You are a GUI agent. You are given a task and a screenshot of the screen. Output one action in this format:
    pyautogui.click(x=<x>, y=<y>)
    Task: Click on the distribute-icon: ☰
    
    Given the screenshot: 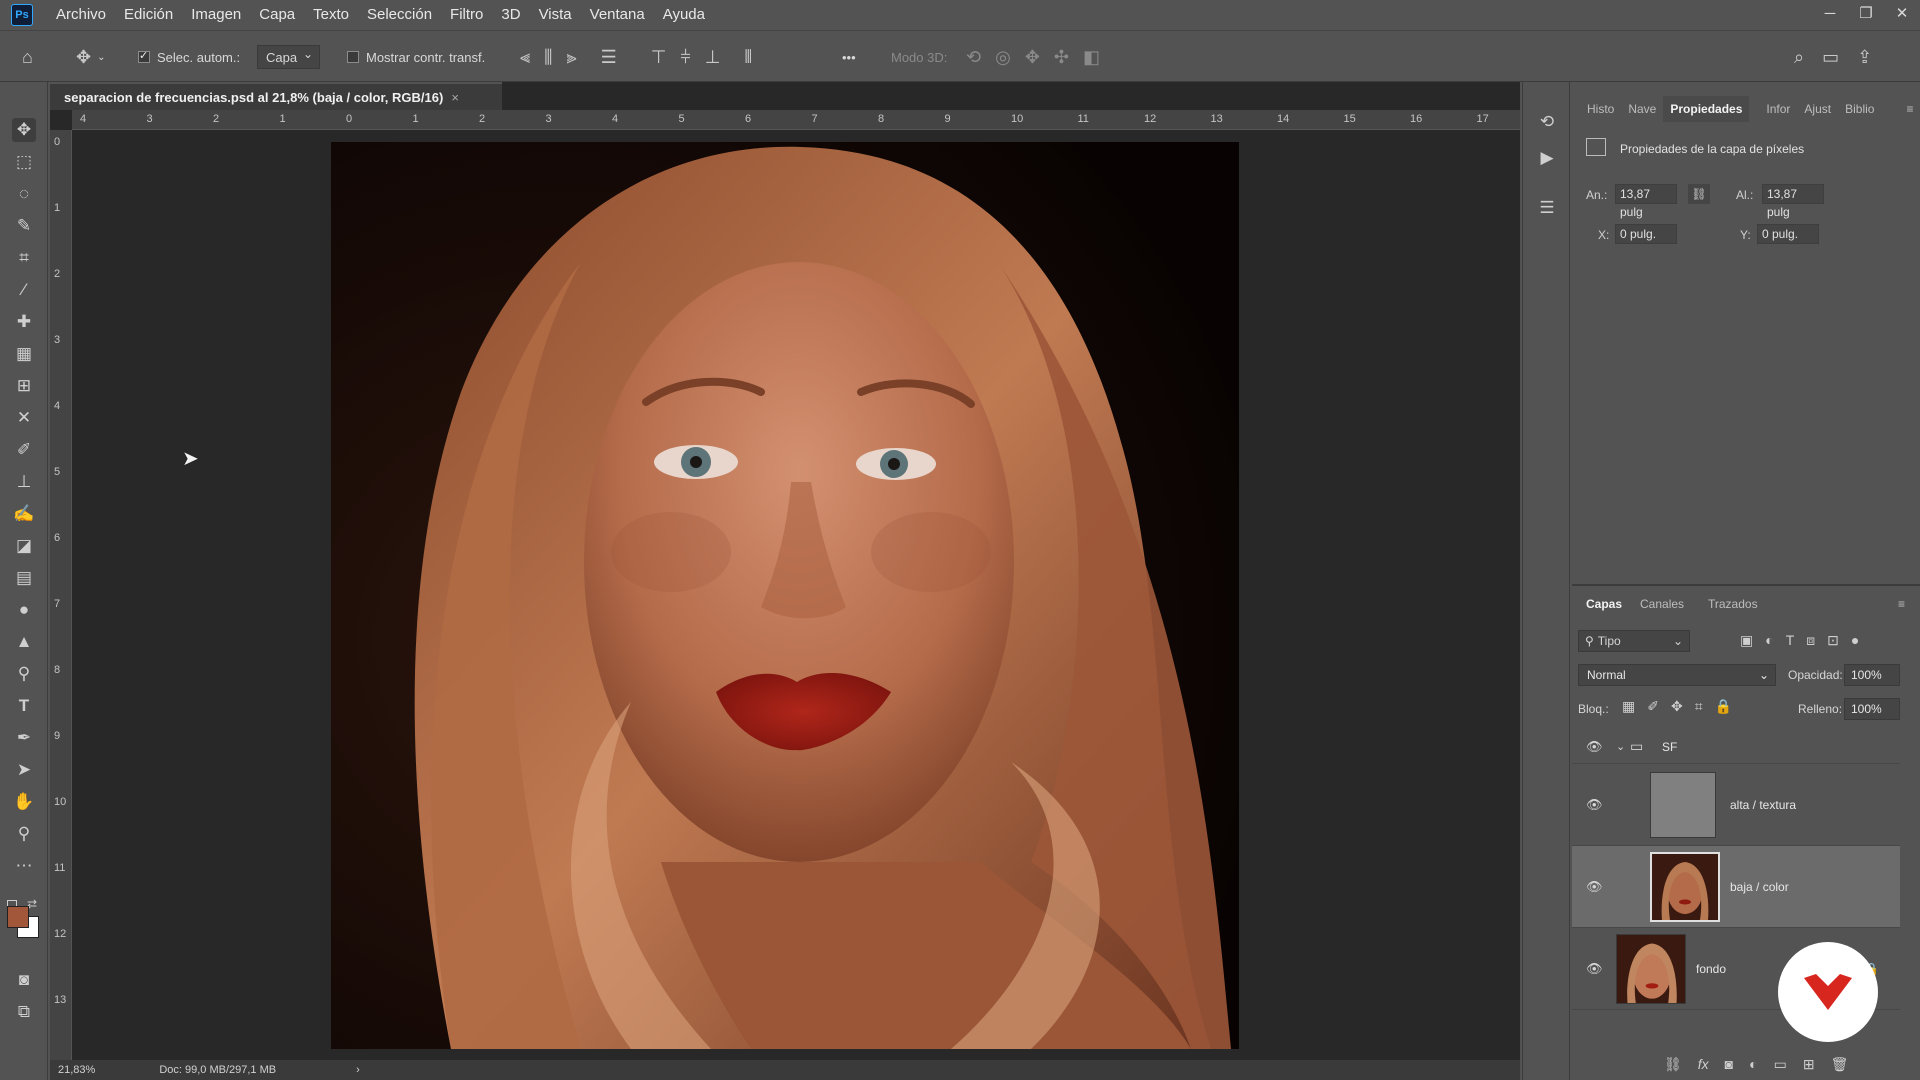 What is the action you would take?
    pyautogui.click(x=609, y=57)
    